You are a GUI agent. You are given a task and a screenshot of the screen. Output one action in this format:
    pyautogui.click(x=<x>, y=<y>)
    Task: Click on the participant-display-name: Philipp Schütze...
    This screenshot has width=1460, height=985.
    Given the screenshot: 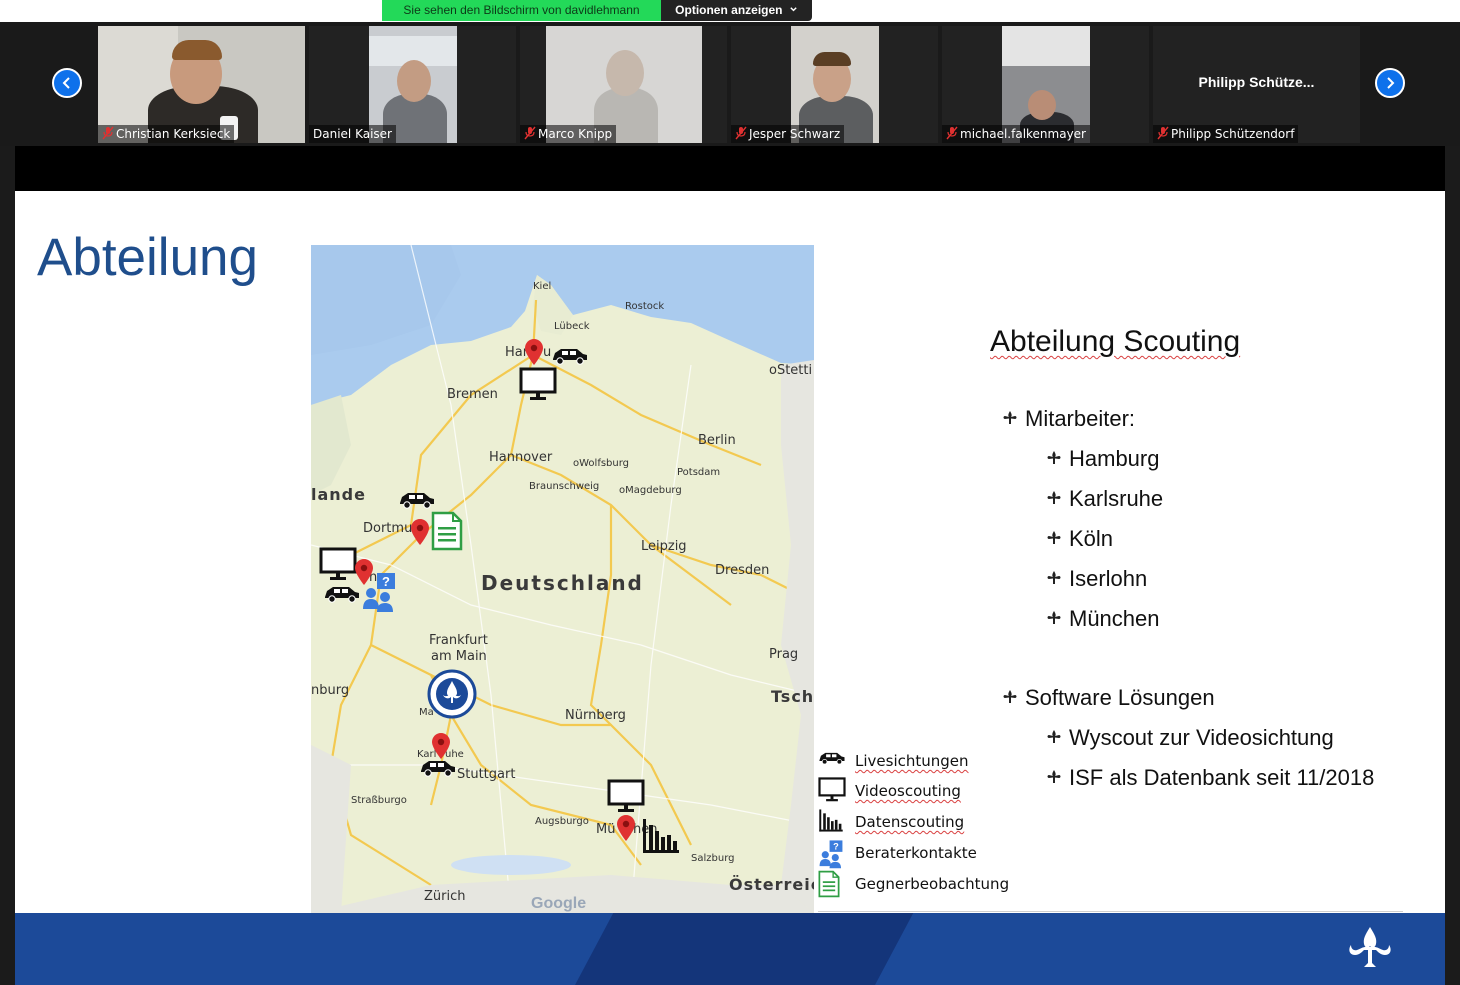 What is the action you would take?
    pyautogui.click(x=1256, y=82)
    